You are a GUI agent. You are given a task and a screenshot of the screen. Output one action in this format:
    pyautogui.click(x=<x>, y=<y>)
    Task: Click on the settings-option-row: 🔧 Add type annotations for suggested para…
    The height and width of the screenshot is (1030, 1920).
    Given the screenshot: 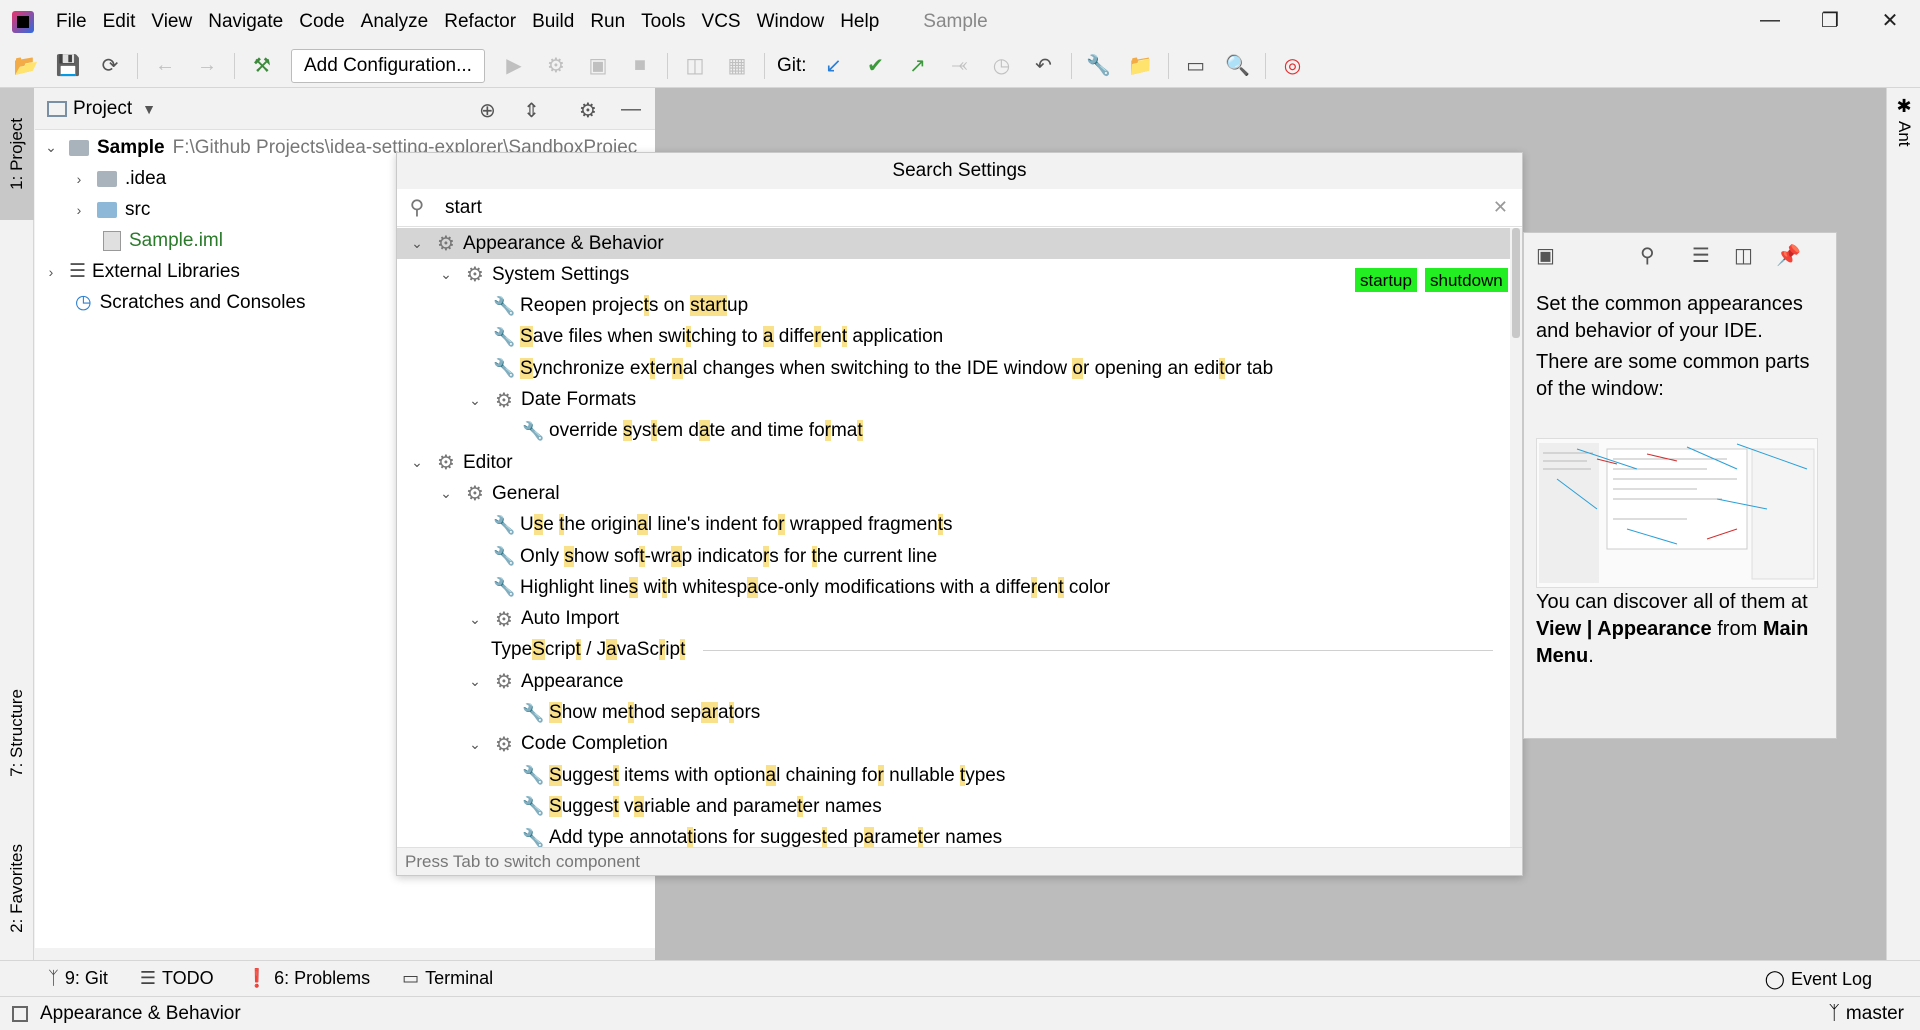 What is the action you would take?
    pyautogui.click(x=953, y=835)
    